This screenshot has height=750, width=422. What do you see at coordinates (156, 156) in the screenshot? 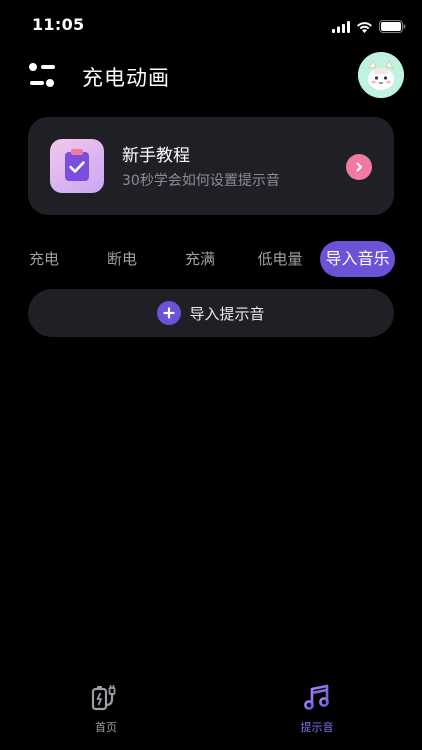
I see `tutorial-title: 新手教程` at bounding box center [156, 156].